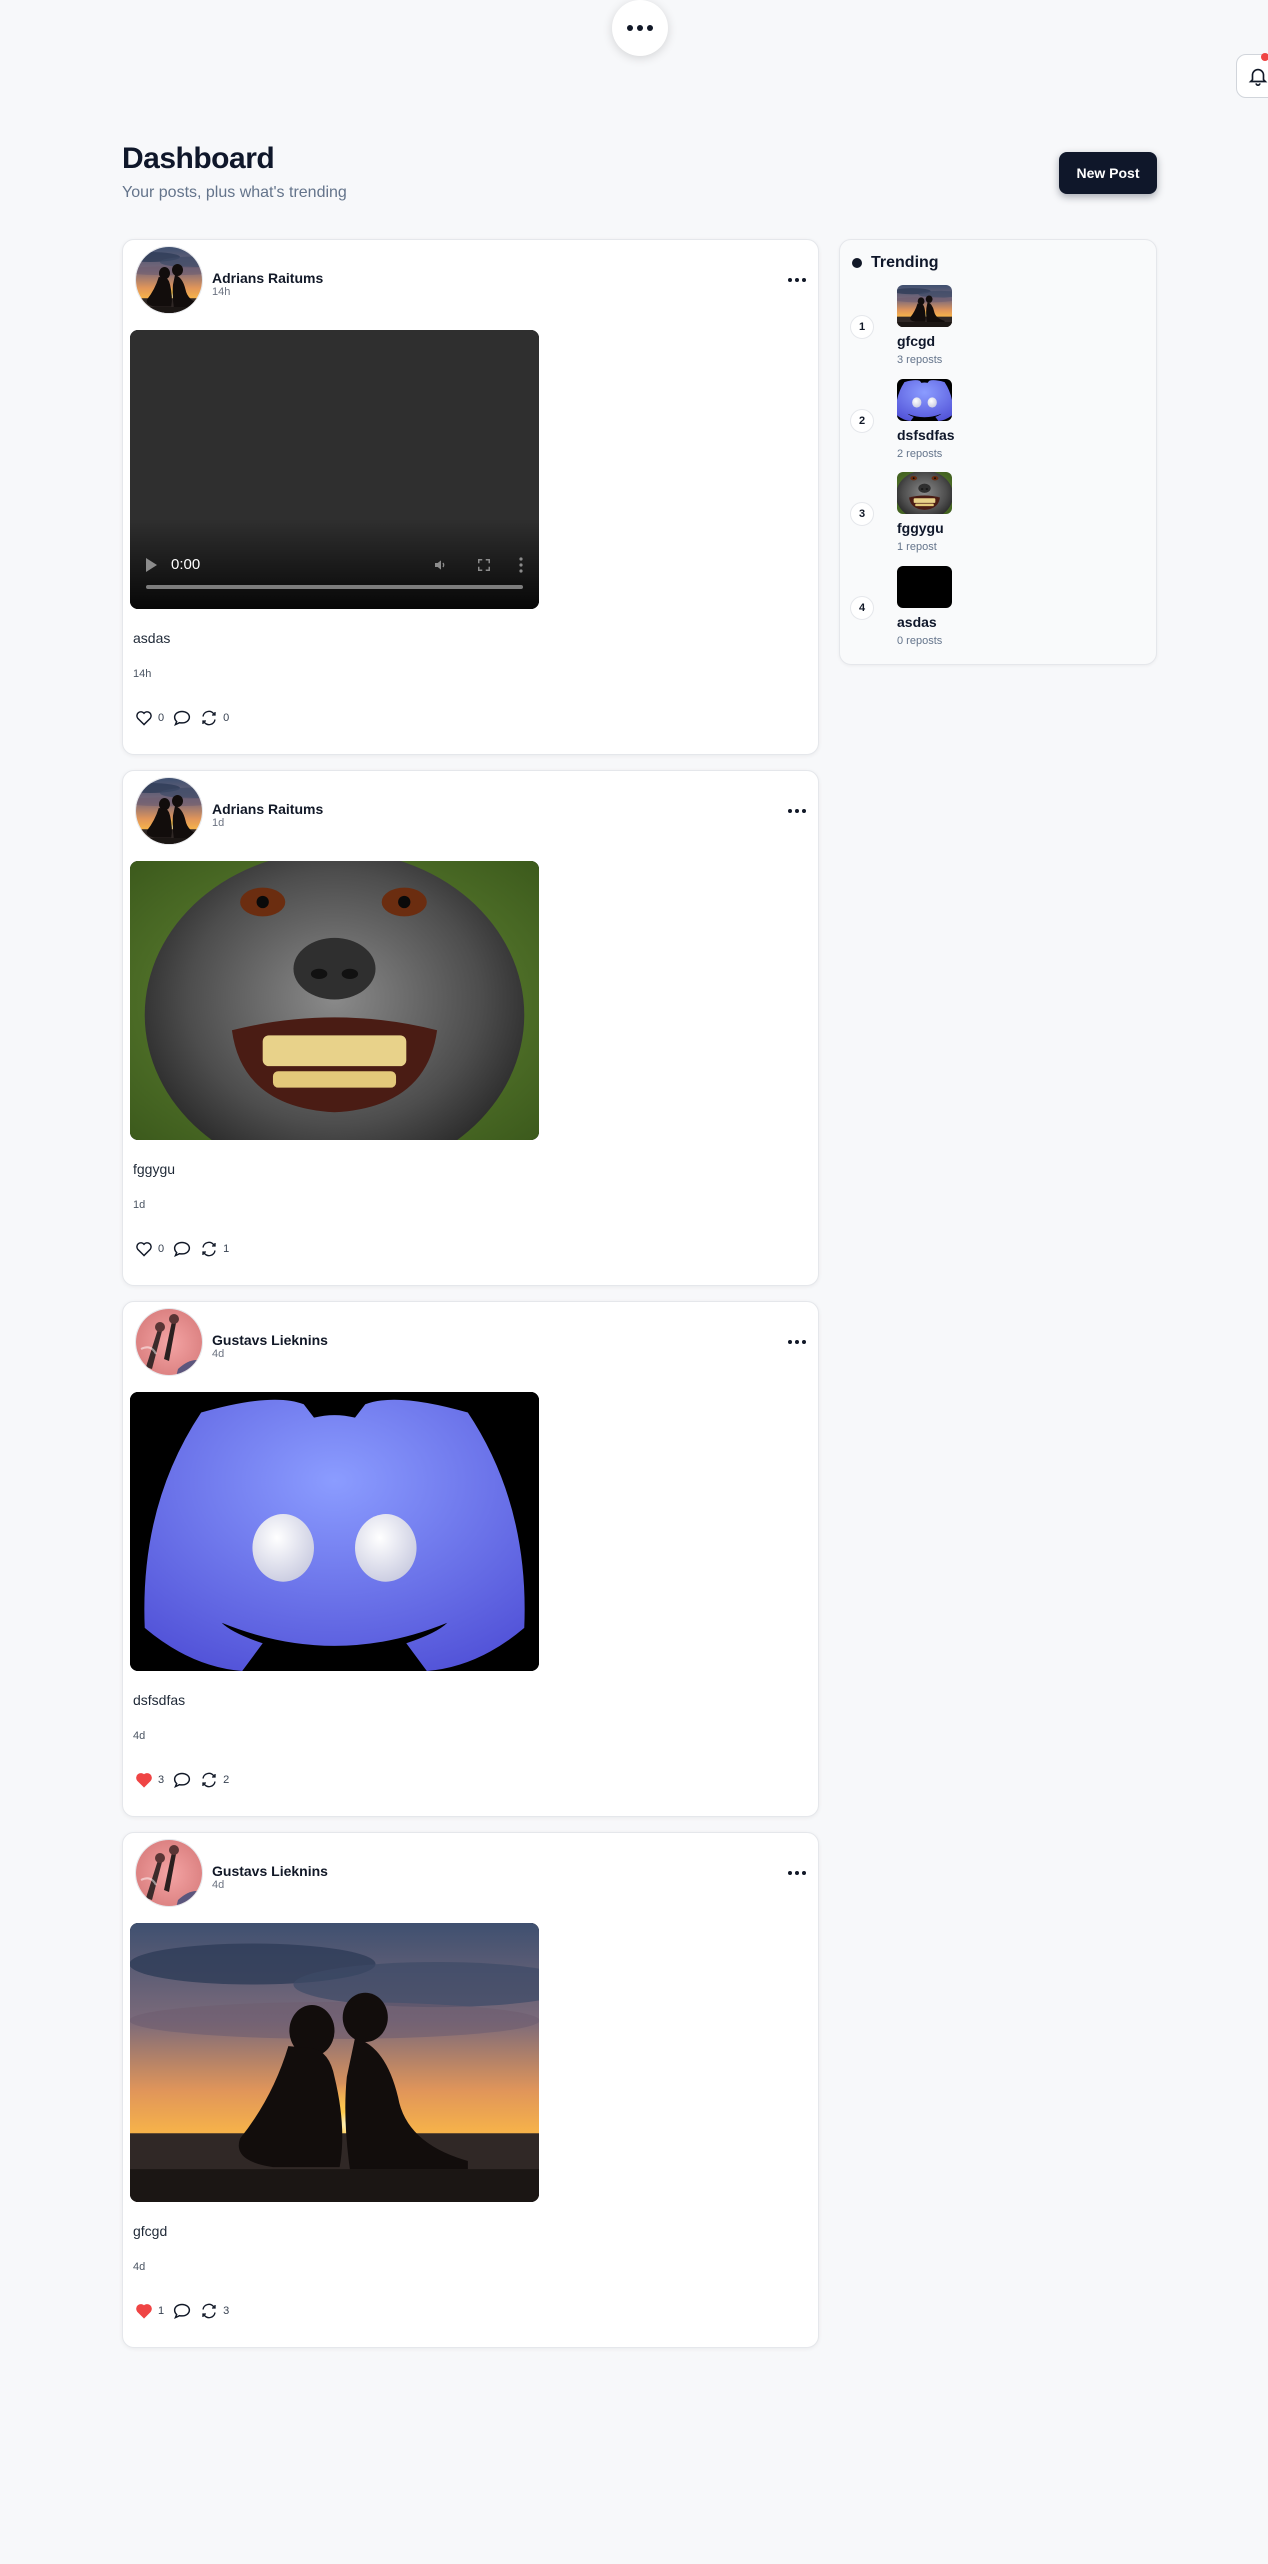 The height and width of the screenshot is (2564, 1268). What do you see at coordinates (862, 514) in the screenshot?
I see `trending-rank: 3` at bounding box center [862, 514].